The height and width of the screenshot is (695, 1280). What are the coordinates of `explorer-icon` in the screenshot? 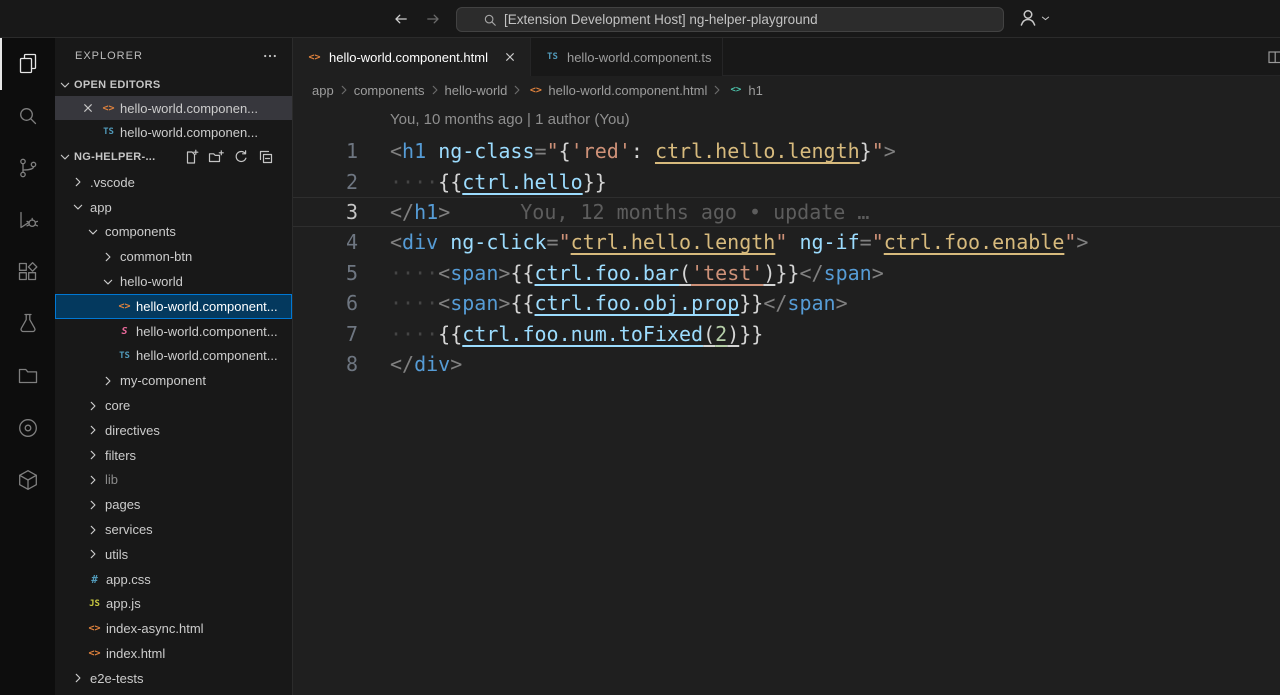 It's located at (27, 64).